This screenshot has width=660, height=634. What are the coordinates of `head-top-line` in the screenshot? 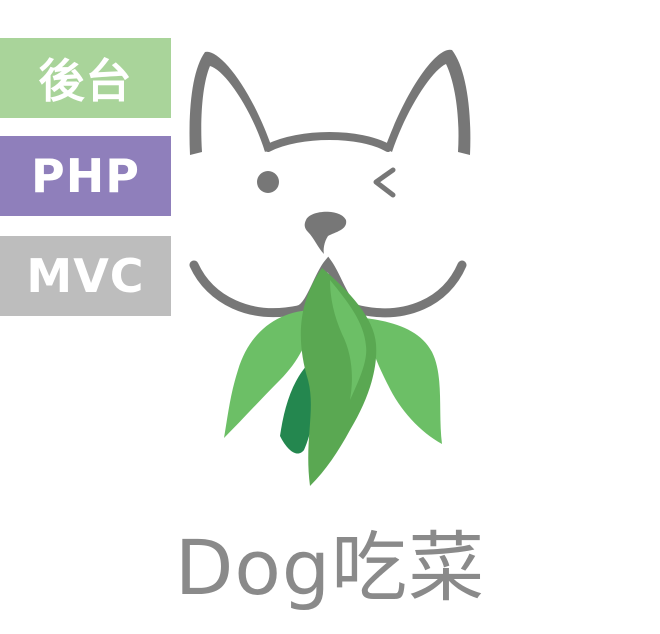 It's located at (328, 142).